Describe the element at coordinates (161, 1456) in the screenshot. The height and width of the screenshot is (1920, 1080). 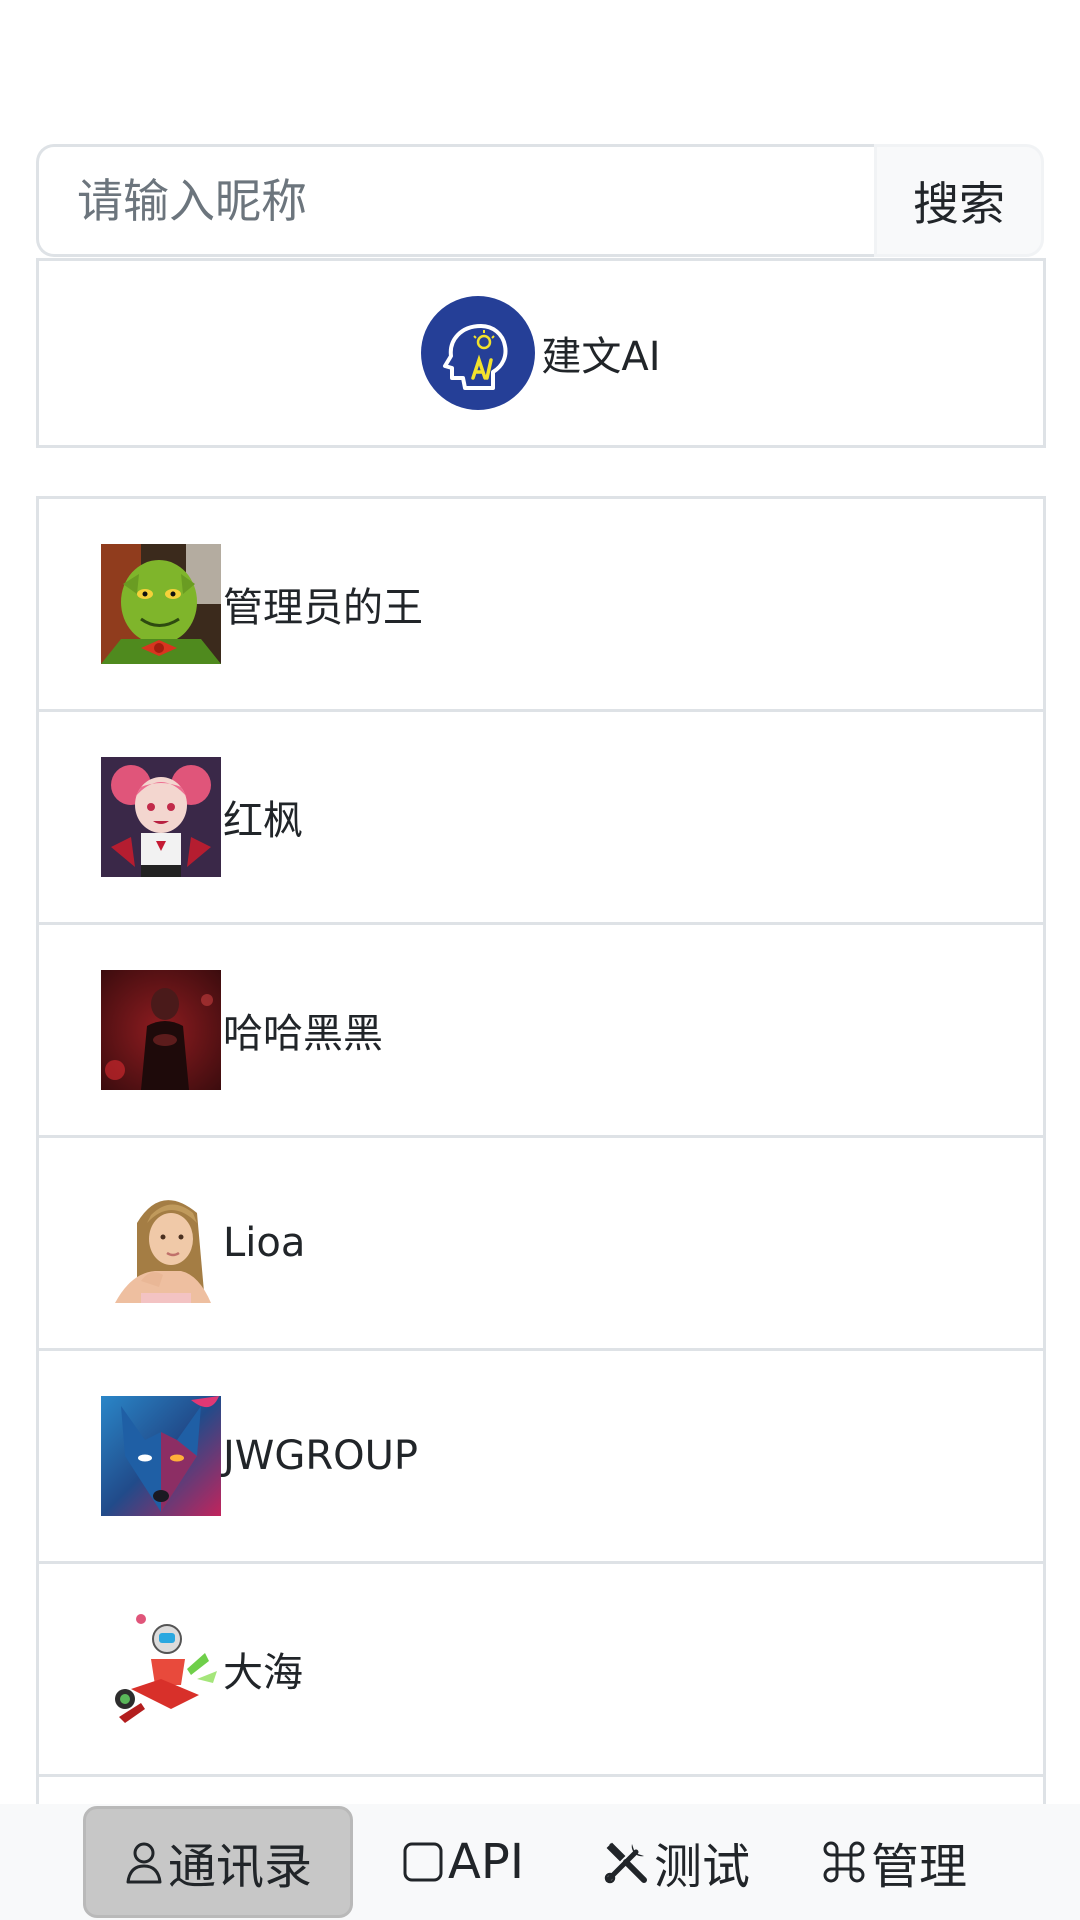
I see `wolf-avatar` at that location.